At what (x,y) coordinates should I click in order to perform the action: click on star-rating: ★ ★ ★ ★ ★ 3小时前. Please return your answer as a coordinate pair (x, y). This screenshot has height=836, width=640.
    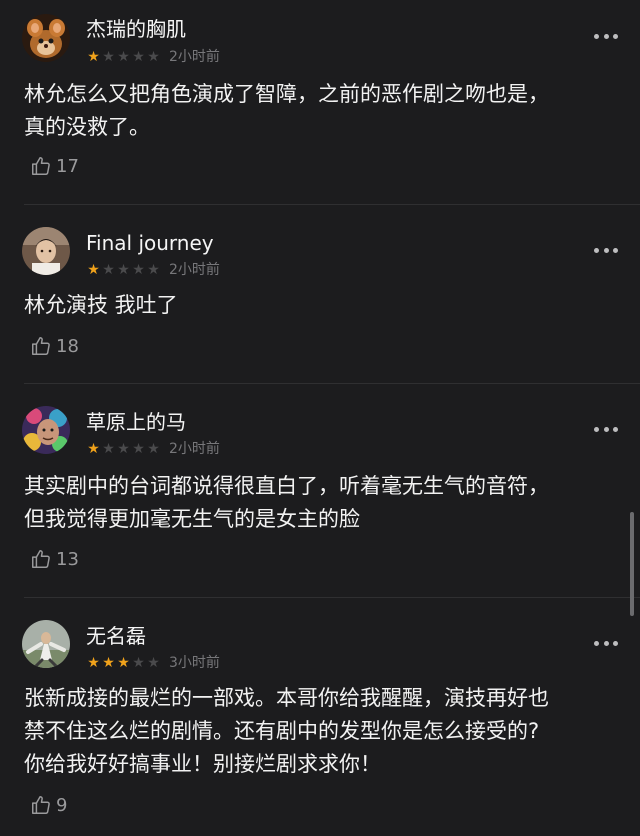
    Looking at the image, I should click on (153, 663).